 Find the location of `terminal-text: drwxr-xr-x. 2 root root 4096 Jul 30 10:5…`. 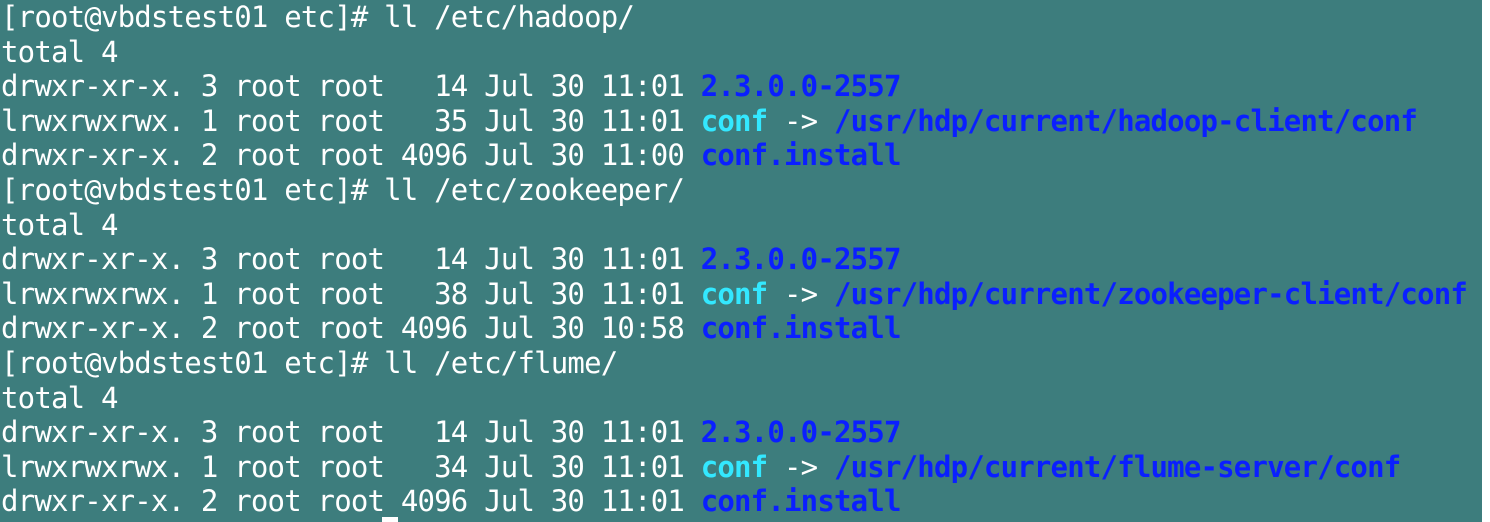

terminal-text: drwxr-xr-x. 2 root root 4096 Jul 30 10:5… is located at coordinates (351, 328).